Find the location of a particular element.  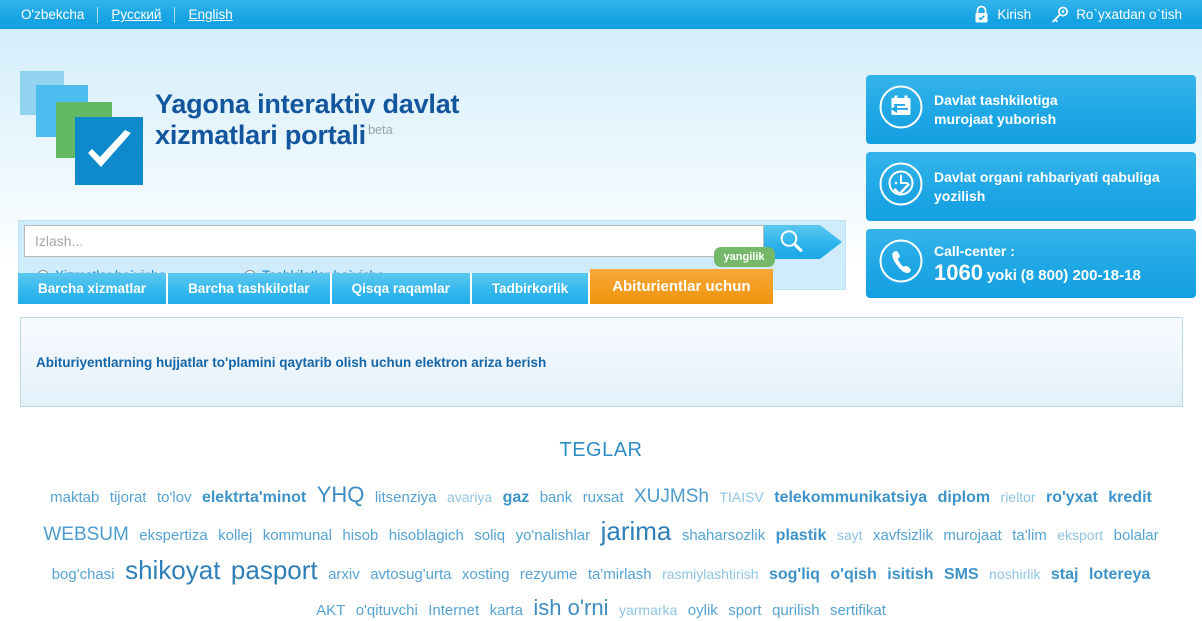

tag-item: staj is located at coordinates (1065, 574).